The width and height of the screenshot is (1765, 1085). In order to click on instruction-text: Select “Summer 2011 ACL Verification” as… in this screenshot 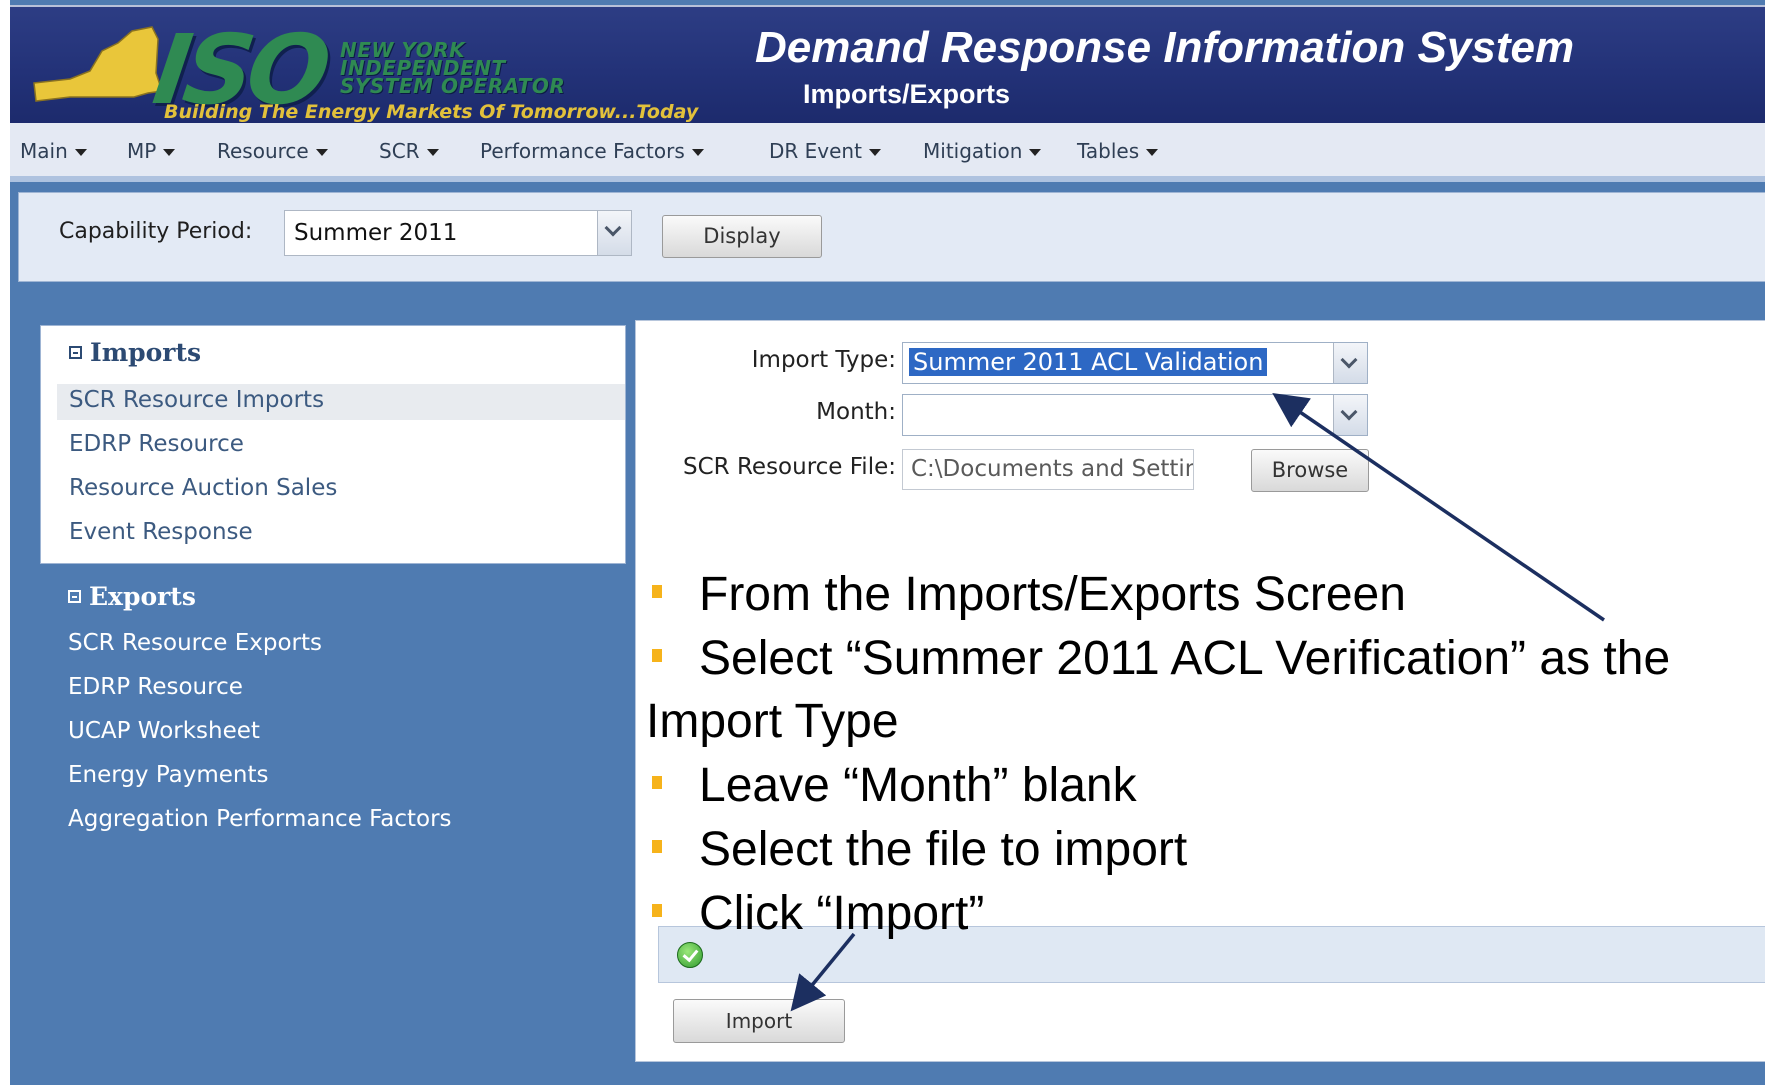, I will do `click(1185, 658)`.